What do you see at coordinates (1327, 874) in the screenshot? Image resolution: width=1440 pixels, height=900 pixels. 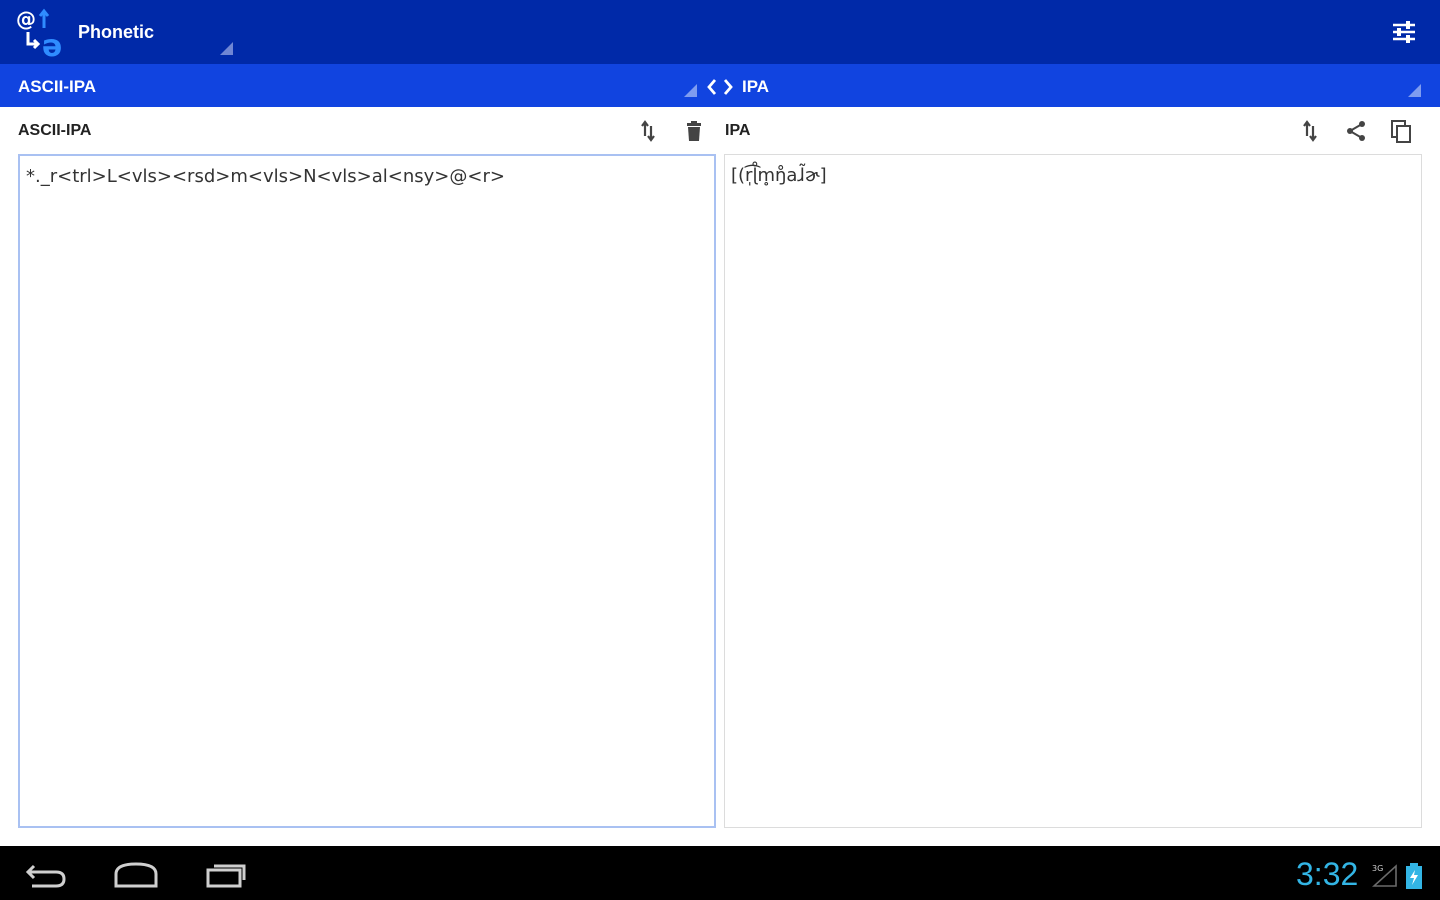 I see `status-clock: 3:32` at bounding box center [1327, 874].